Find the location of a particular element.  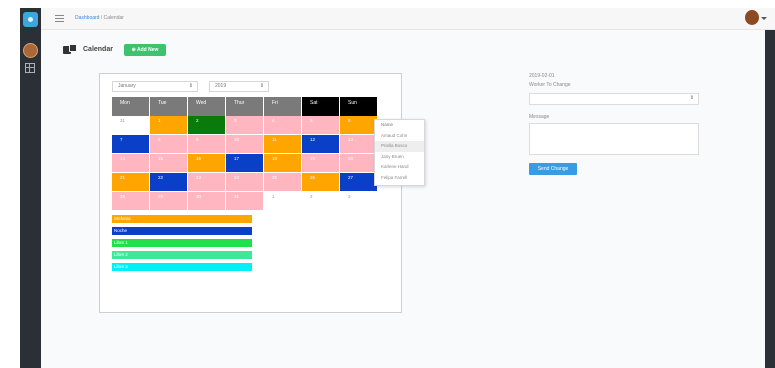

calendar-week-row: 21 22 23 24 25 26 27 is located at coordinates (245, 182).